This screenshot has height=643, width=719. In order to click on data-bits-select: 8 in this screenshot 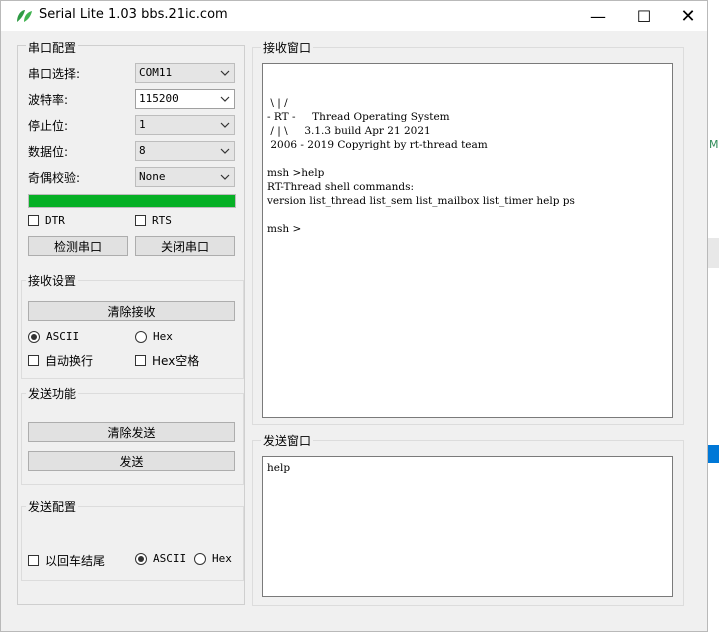, I will do `click(185, 151)`.